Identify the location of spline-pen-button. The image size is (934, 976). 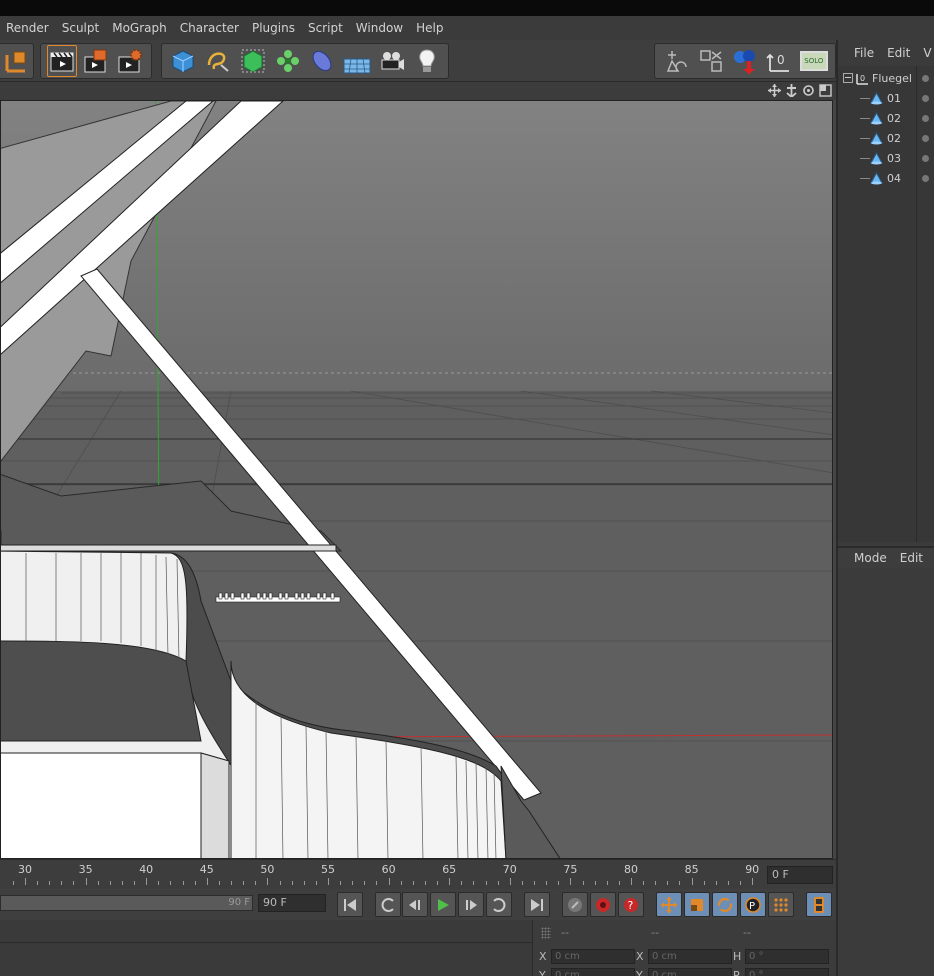
(218, 61).